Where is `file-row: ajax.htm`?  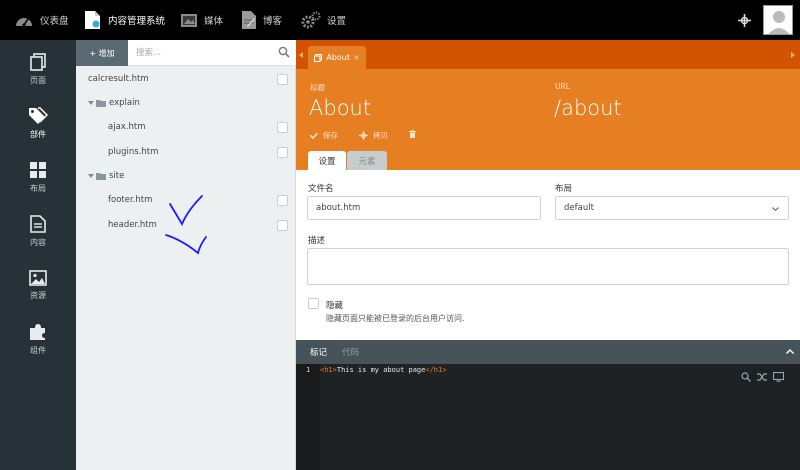 file-row: ajax.htm is located at coordinates (186, 128).